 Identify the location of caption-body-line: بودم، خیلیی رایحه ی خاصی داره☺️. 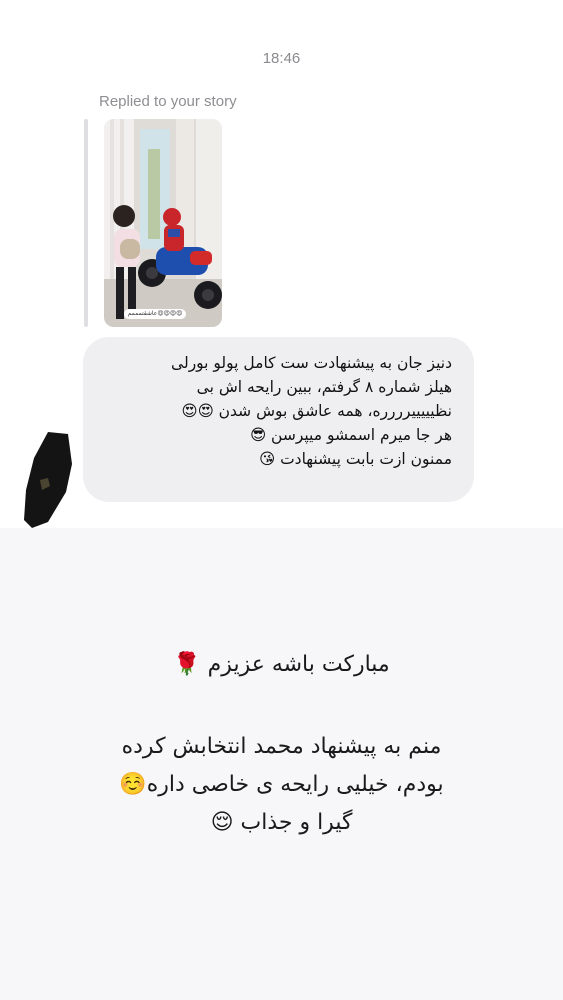
(281, 784).